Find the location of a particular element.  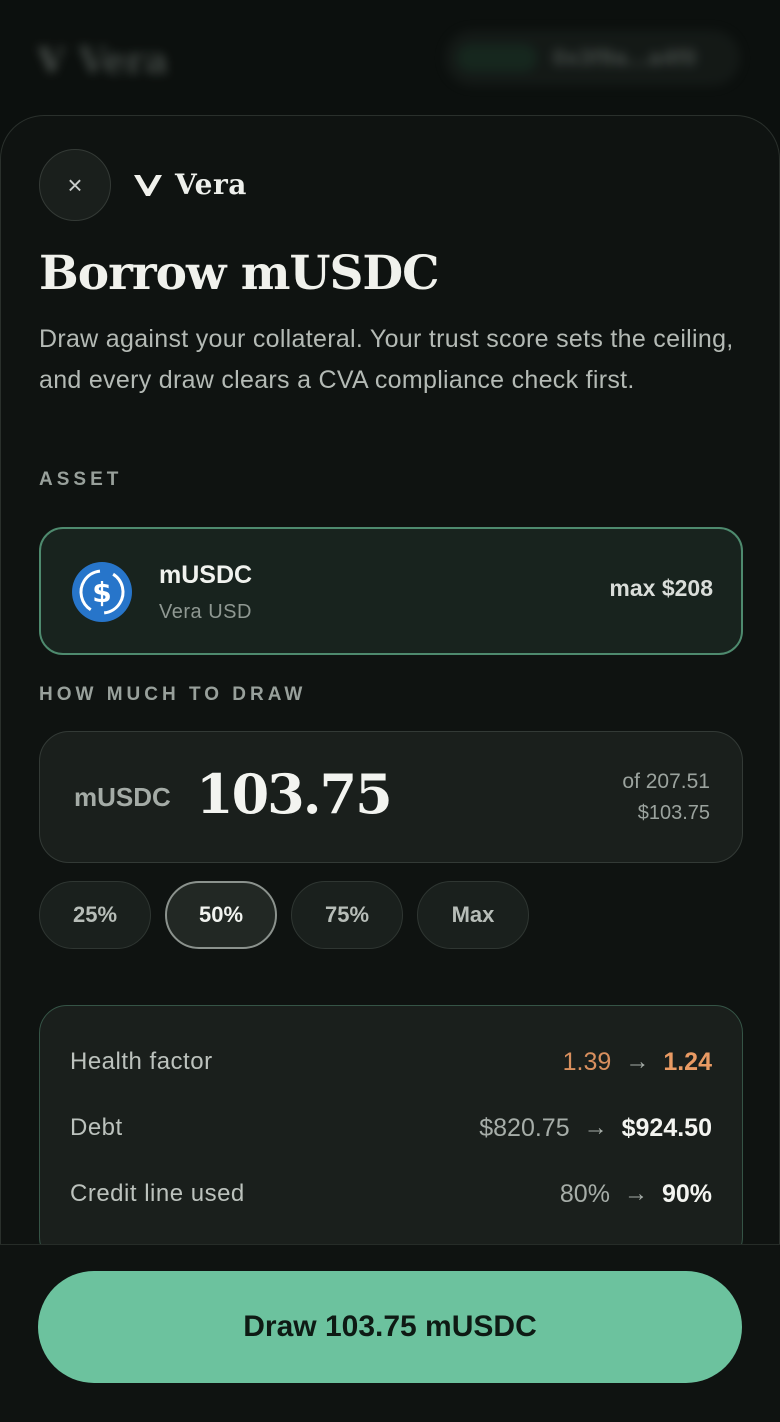

background-app-header: V Vera 0x3f9a...a4f0 is located at coordinates (390, 60).